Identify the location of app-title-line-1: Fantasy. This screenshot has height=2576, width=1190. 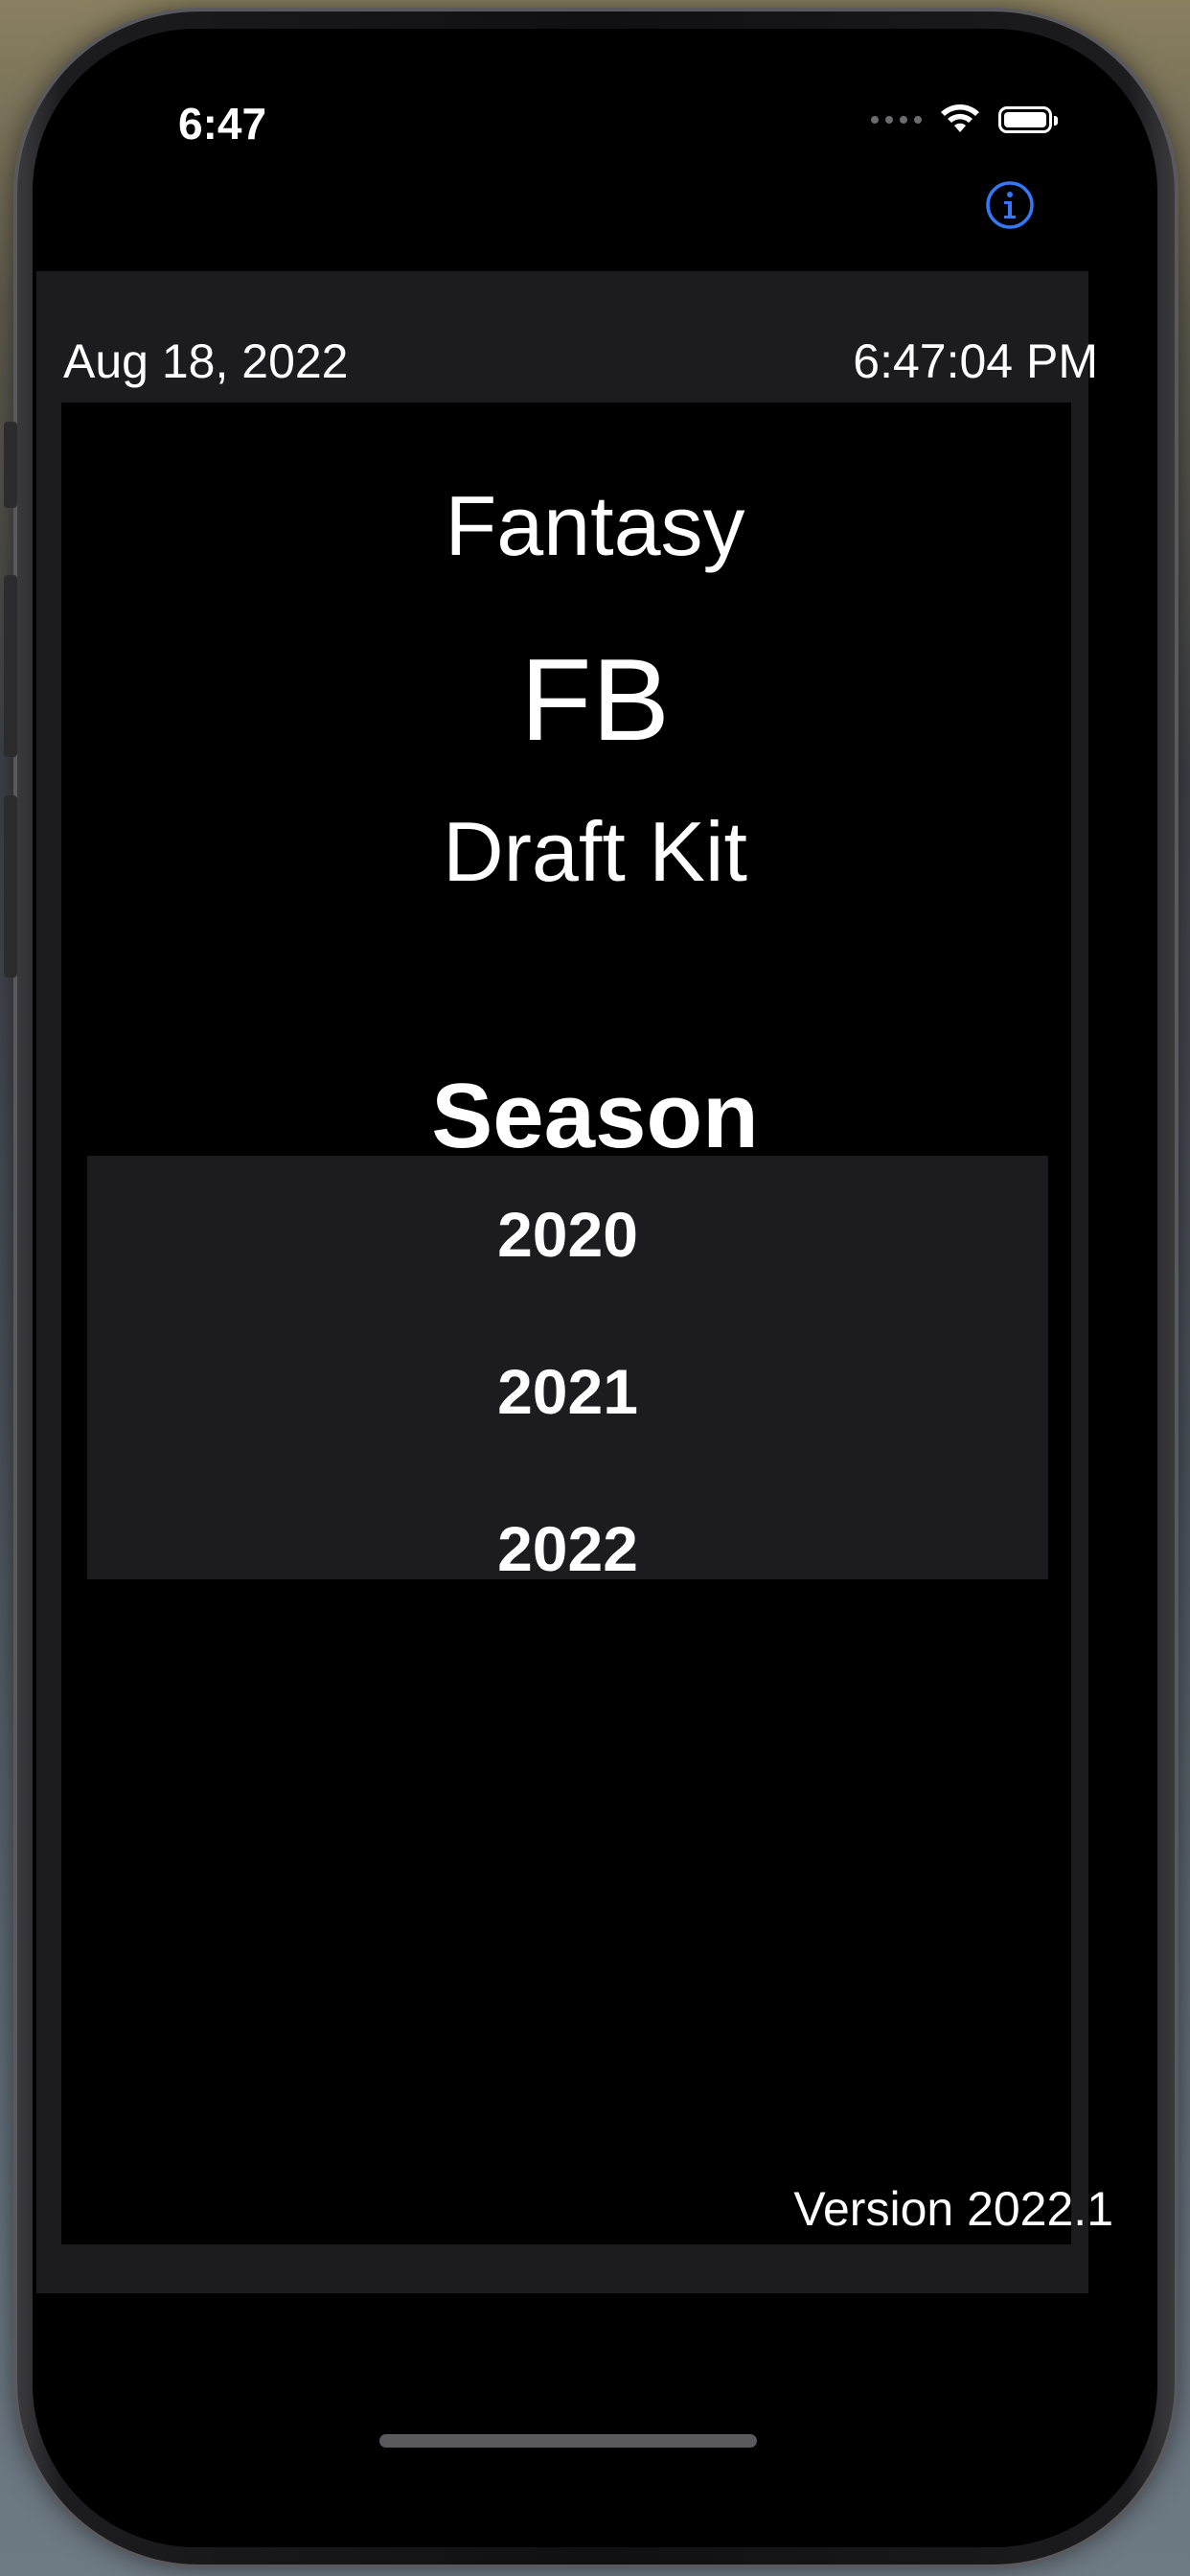
(595, 525).